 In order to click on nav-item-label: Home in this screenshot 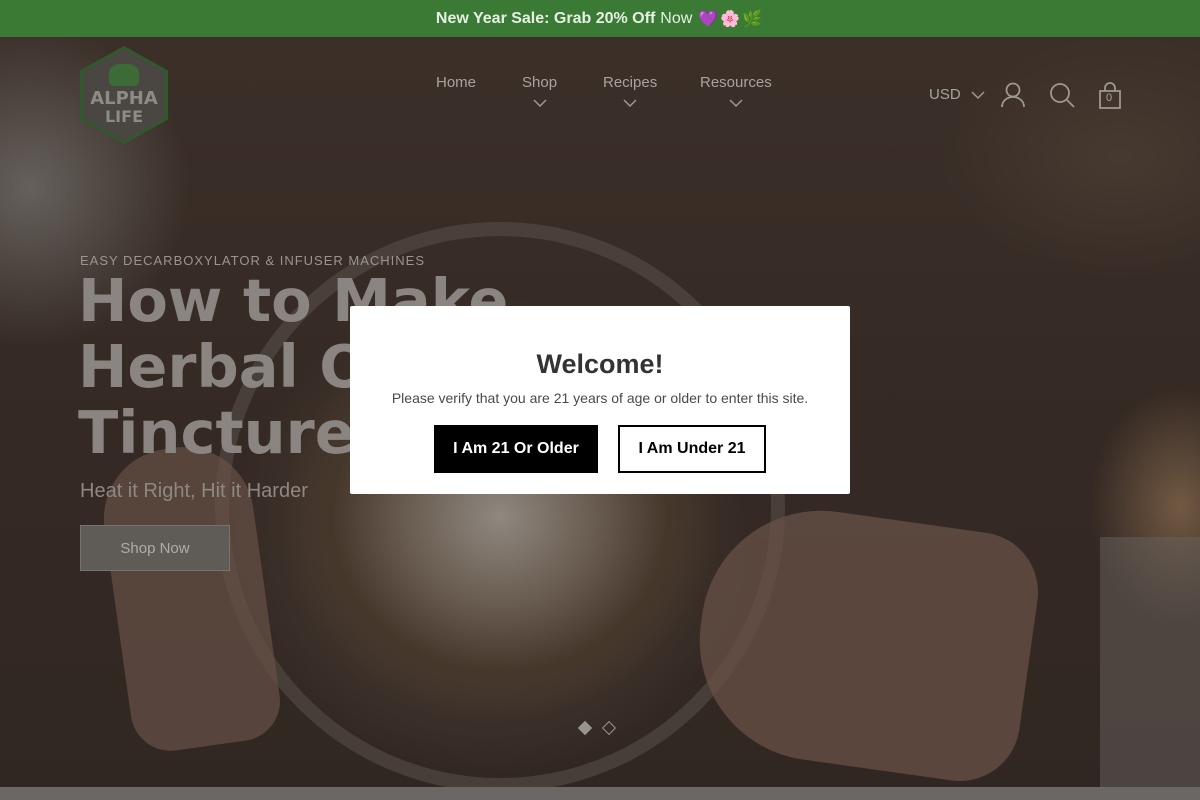, I will do `click(456, 82)`.